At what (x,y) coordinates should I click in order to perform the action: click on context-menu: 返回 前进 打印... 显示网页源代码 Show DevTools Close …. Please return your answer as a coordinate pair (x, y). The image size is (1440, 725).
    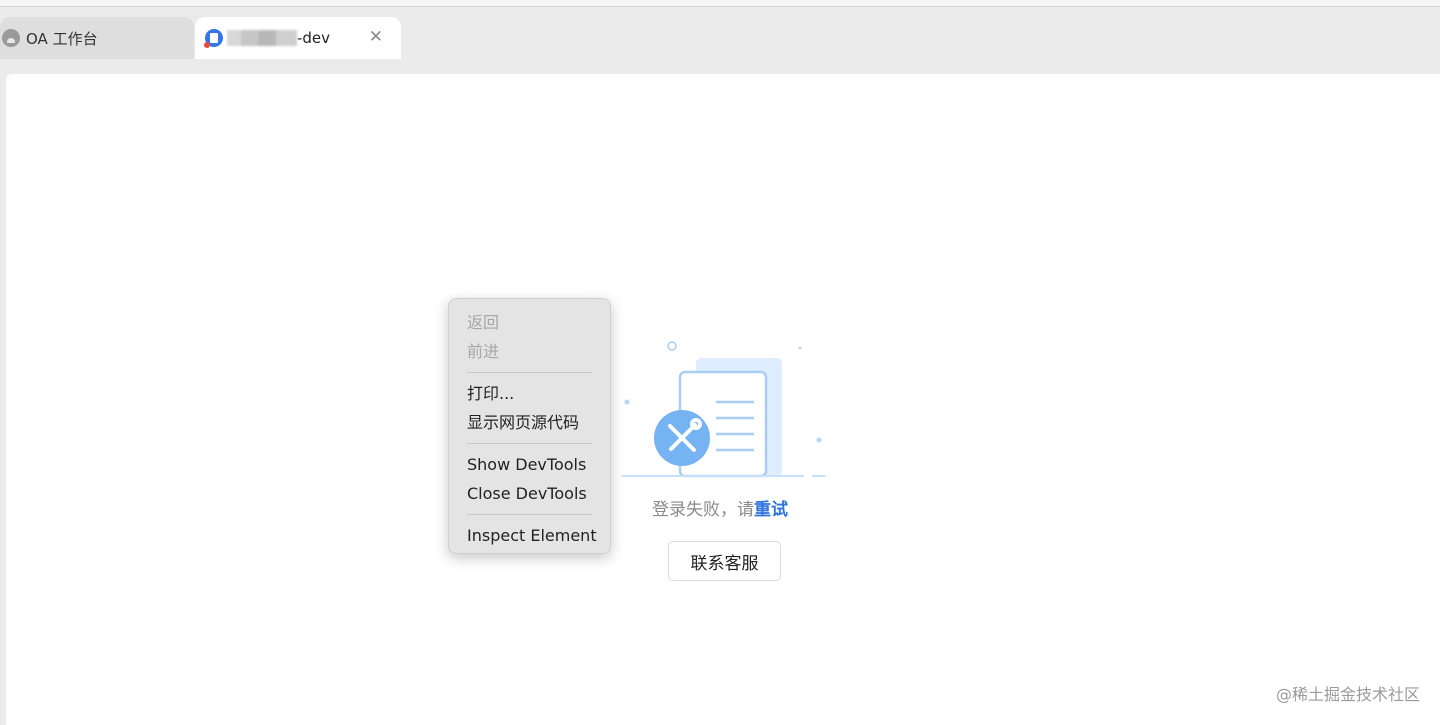
    Looking at the image, I should click on (529, 426).